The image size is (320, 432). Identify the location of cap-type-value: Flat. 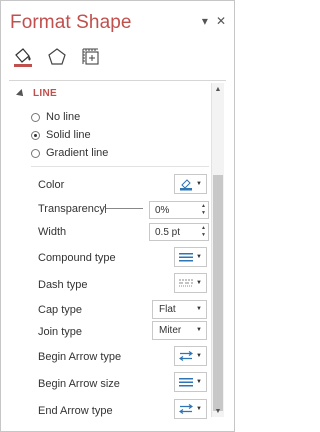
(167, 309).